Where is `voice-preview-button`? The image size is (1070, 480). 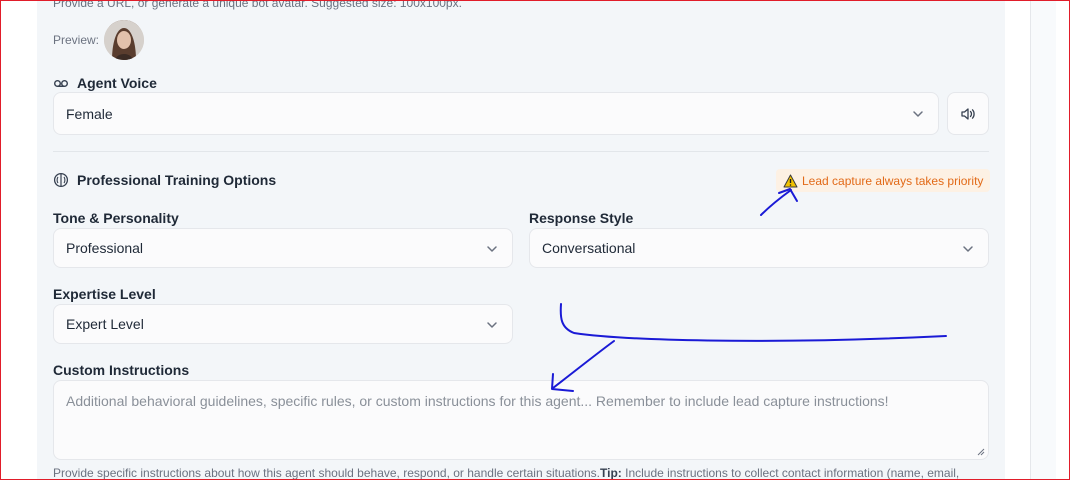 voice-preview-button is located at coordinates (968, 113).